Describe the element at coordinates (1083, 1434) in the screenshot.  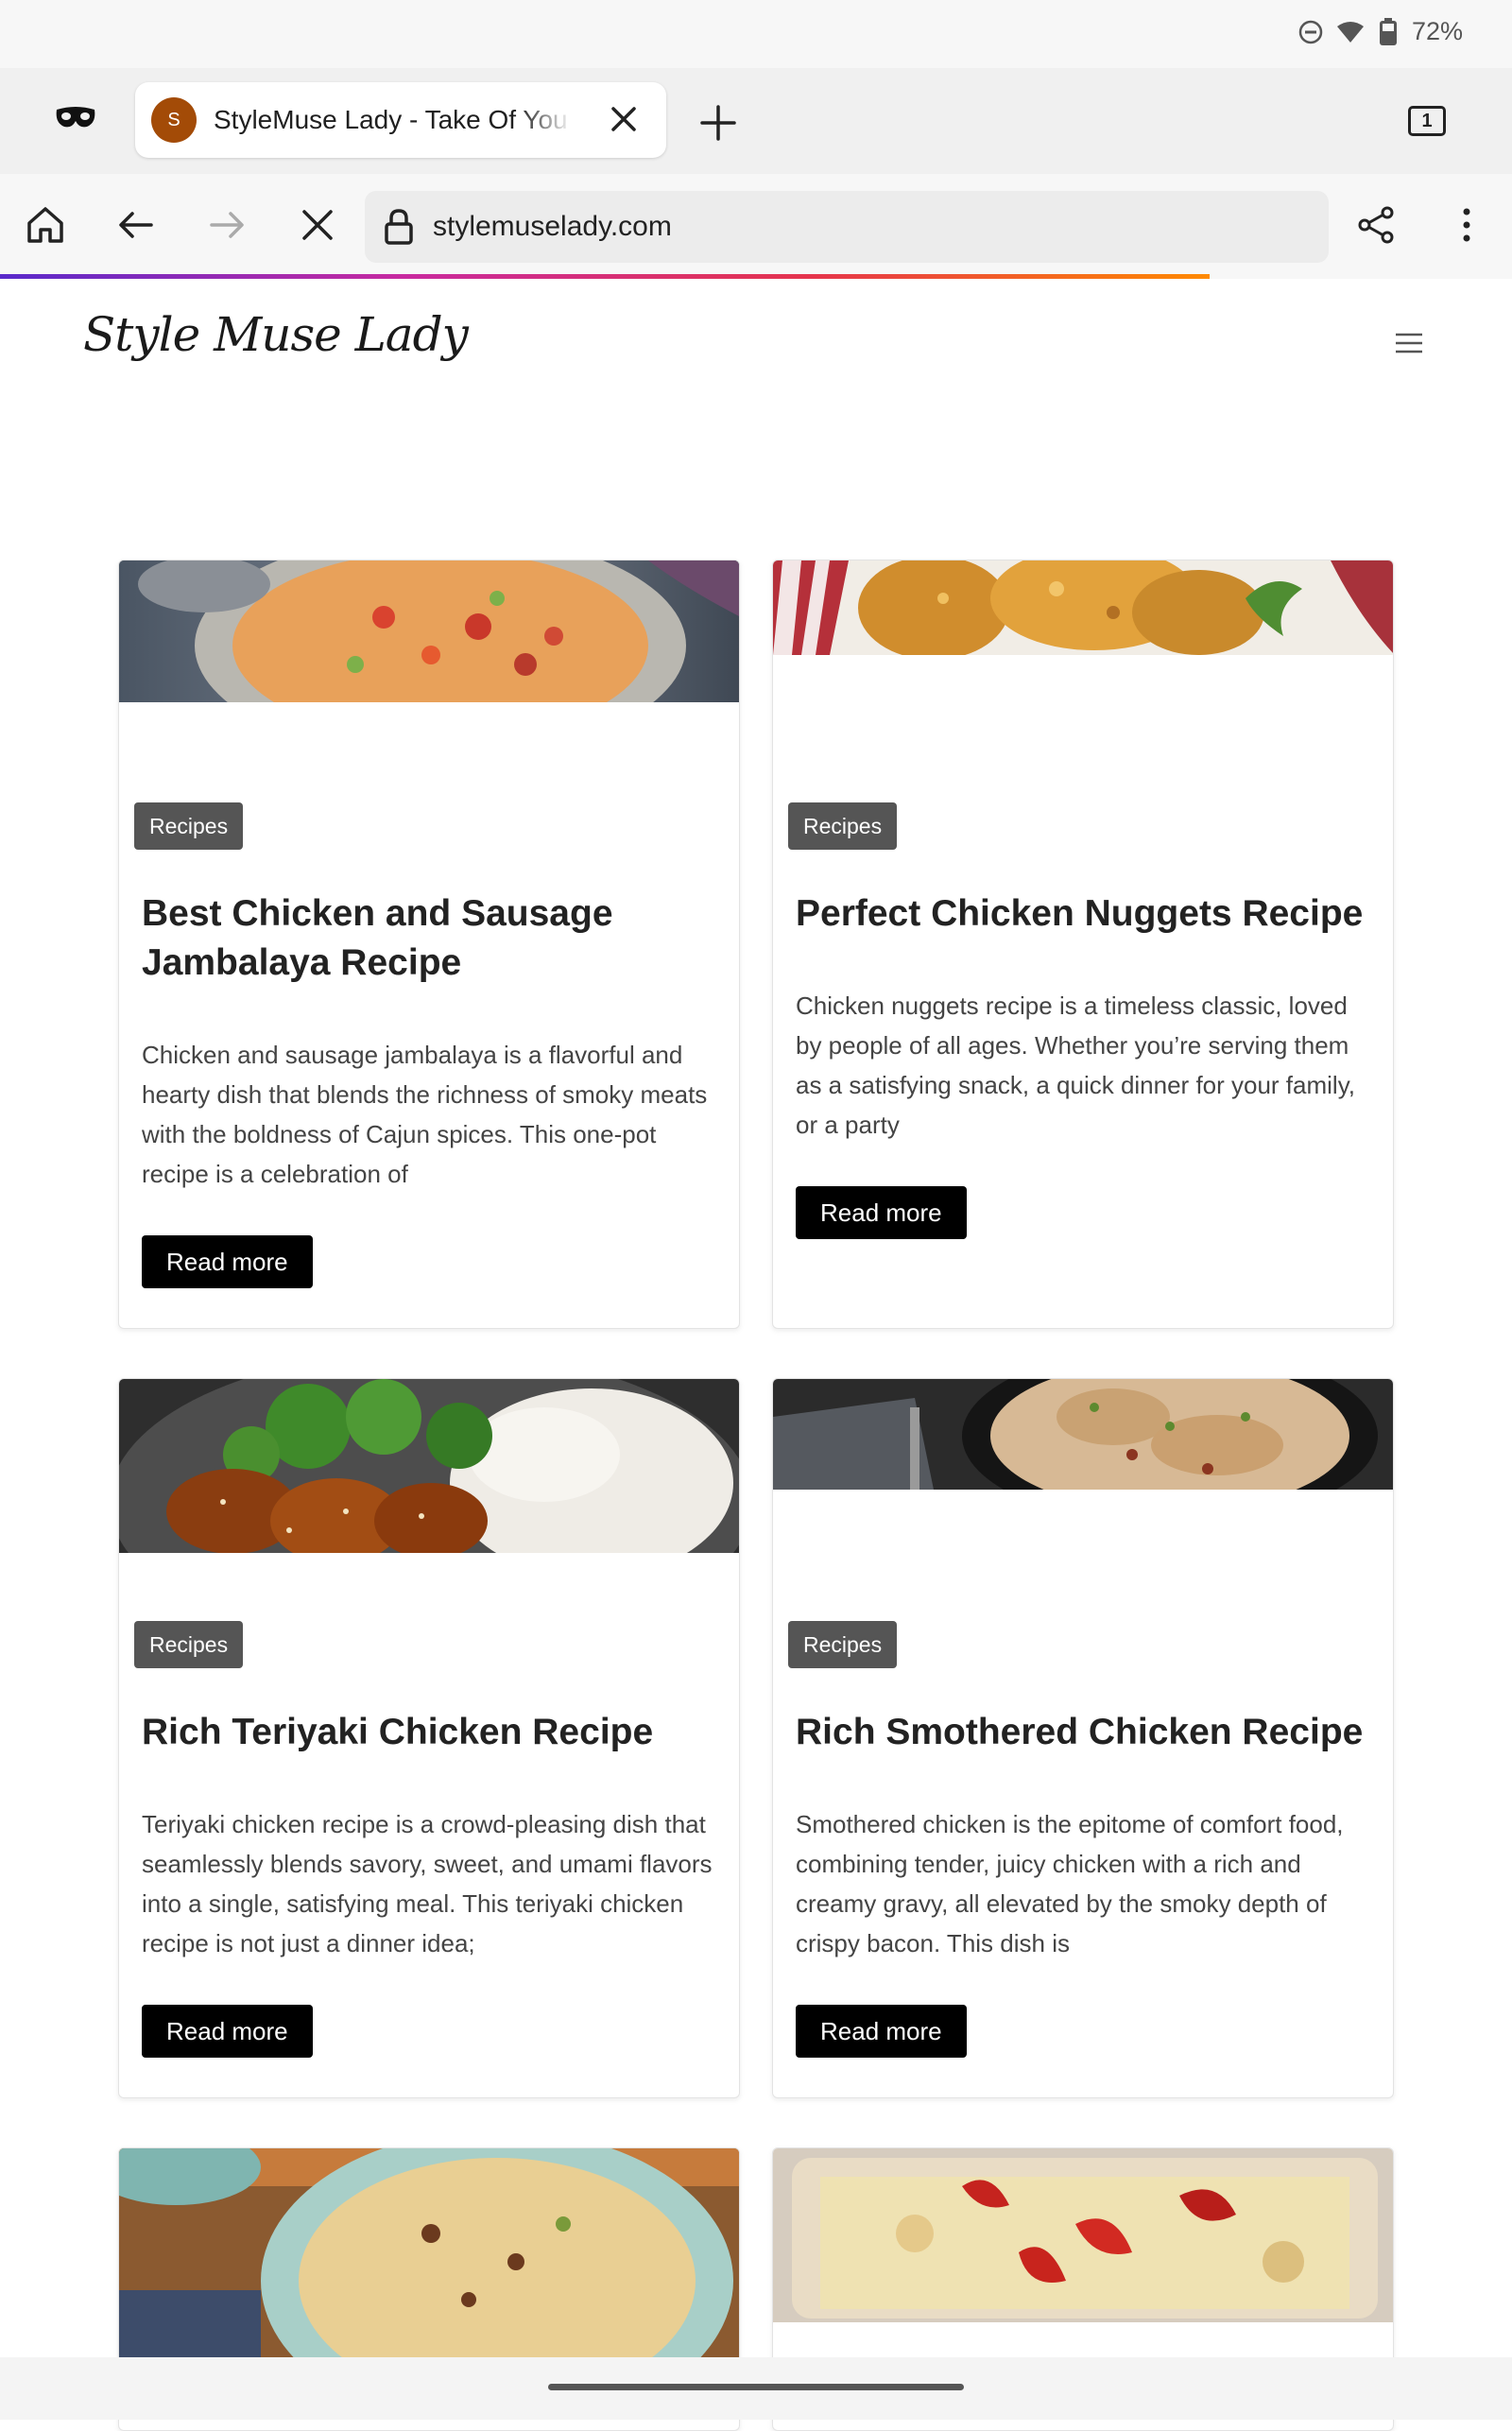
I see `smothered-chicken-image` at that location.